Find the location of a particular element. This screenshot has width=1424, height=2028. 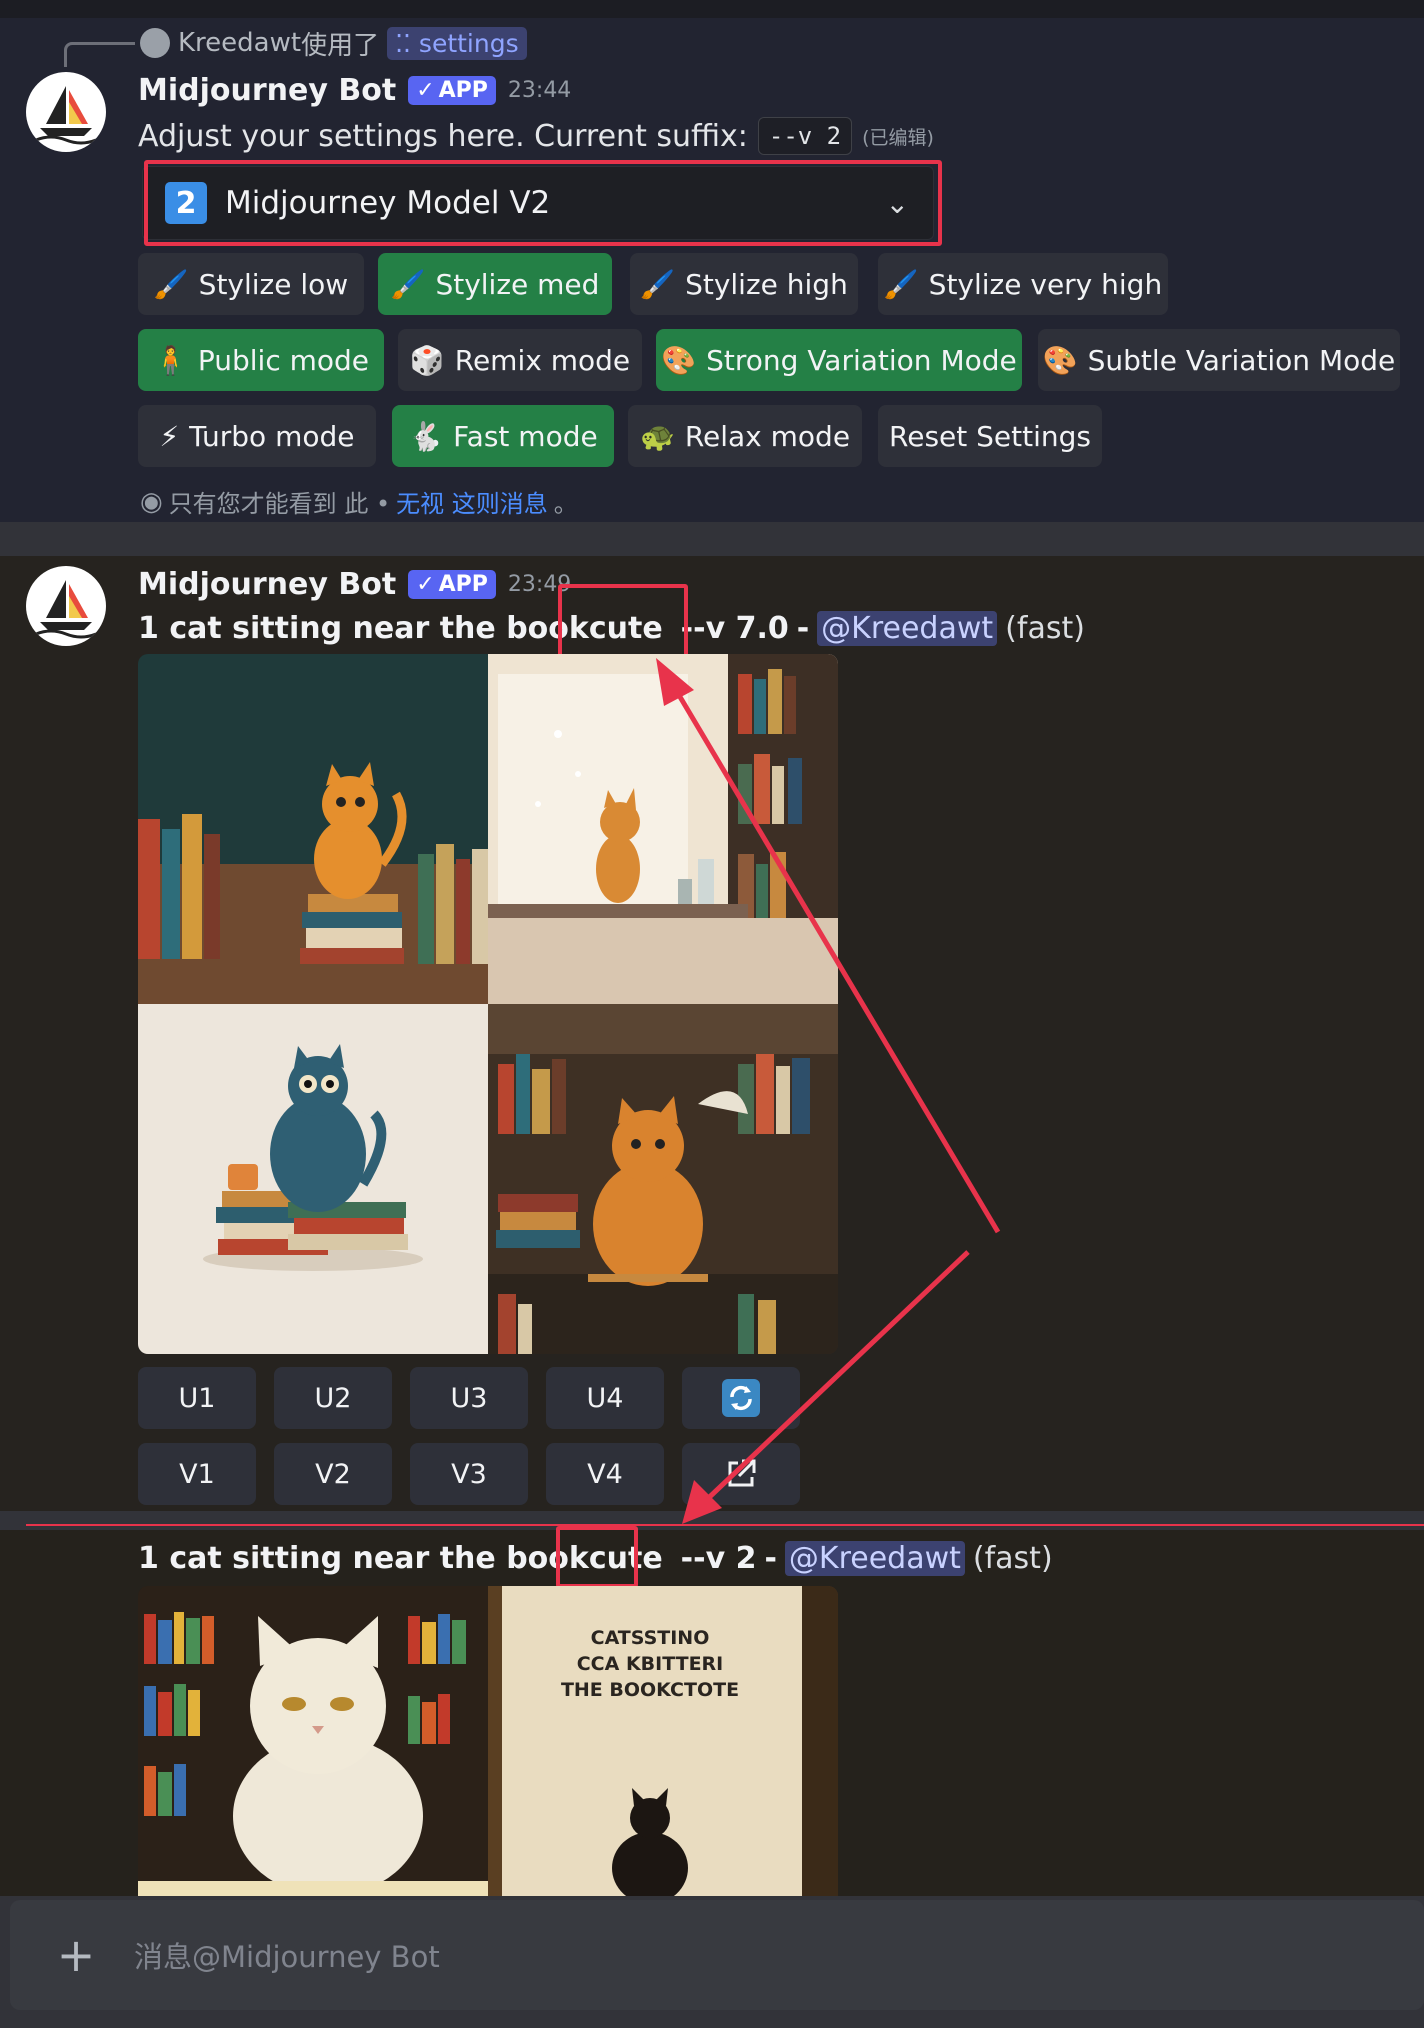

add-attachment-icon: + is located at coordinates (76, 1955).